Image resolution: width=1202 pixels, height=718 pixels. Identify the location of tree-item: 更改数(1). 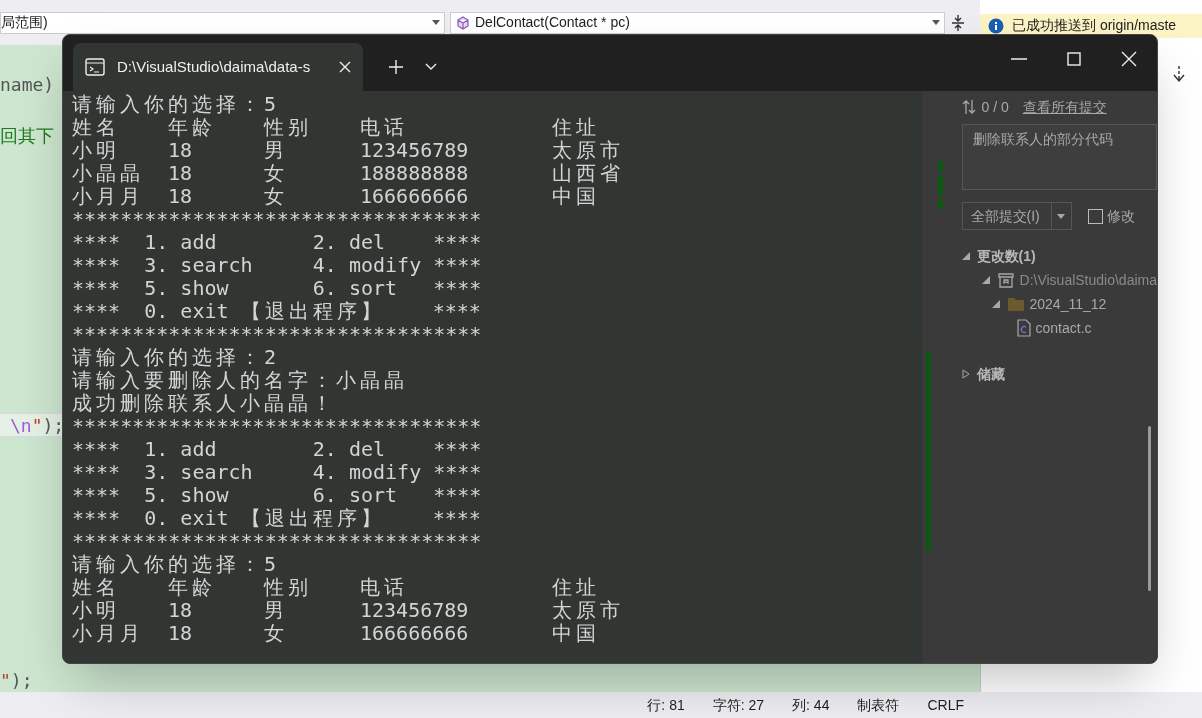
(1006, 256).